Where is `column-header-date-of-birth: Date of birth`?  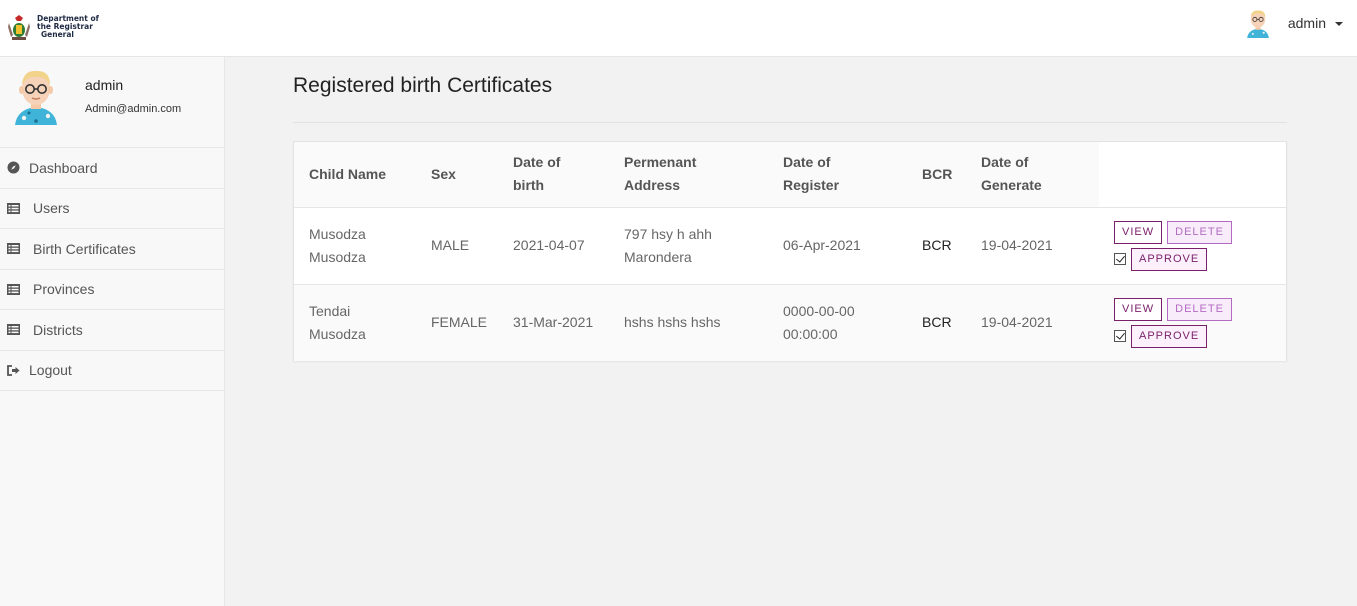
column-header-date-of-birth: Date of birth is located at coordinates (553, 174).